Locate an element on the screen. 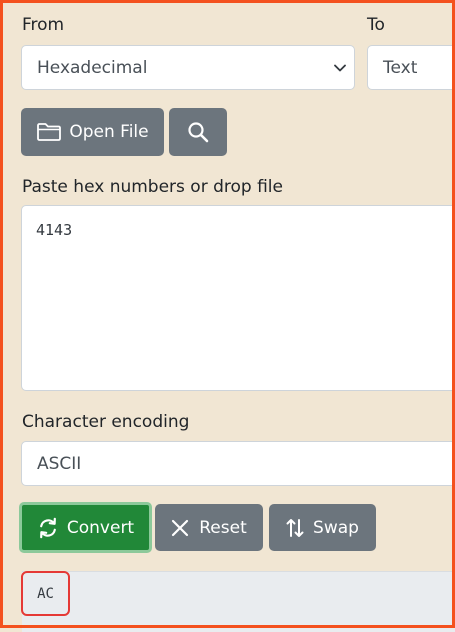 The height and width of the screenshot is (632, 455). search-button is located at coordinates (198, 132).